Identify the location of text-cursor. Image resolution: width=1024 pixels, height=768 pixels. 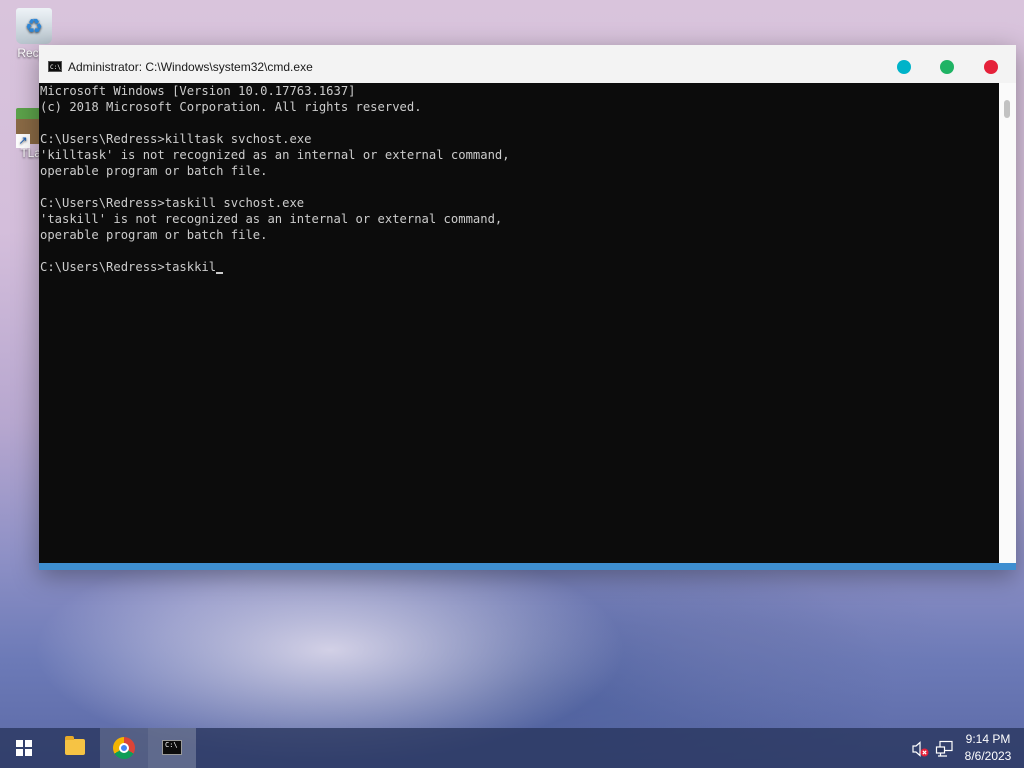
(220, 273).